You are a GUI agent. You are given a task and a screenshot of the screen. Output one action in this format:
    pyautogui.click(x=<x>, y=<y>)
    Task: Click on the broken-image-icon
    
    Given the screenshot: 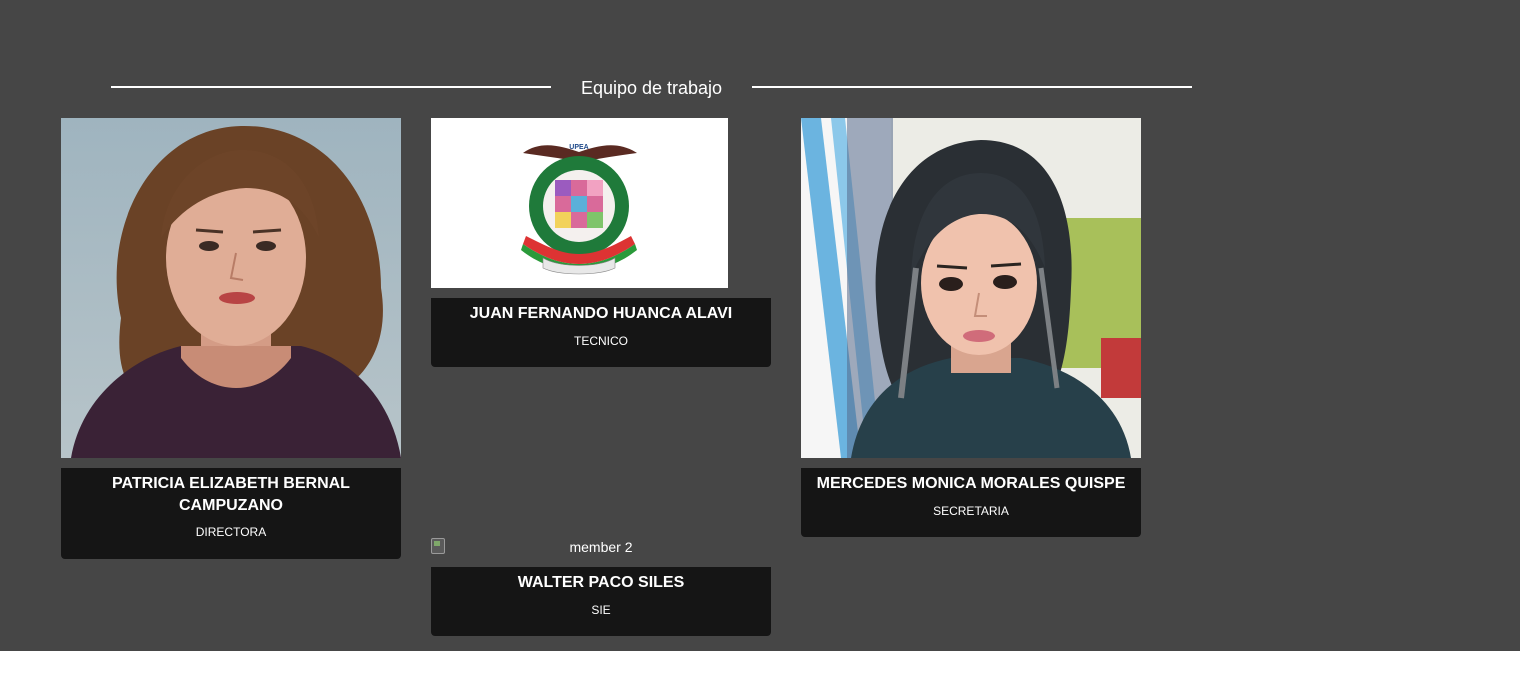 What is the action you would take?
    pyautogui.click(x=438, y=546)
    